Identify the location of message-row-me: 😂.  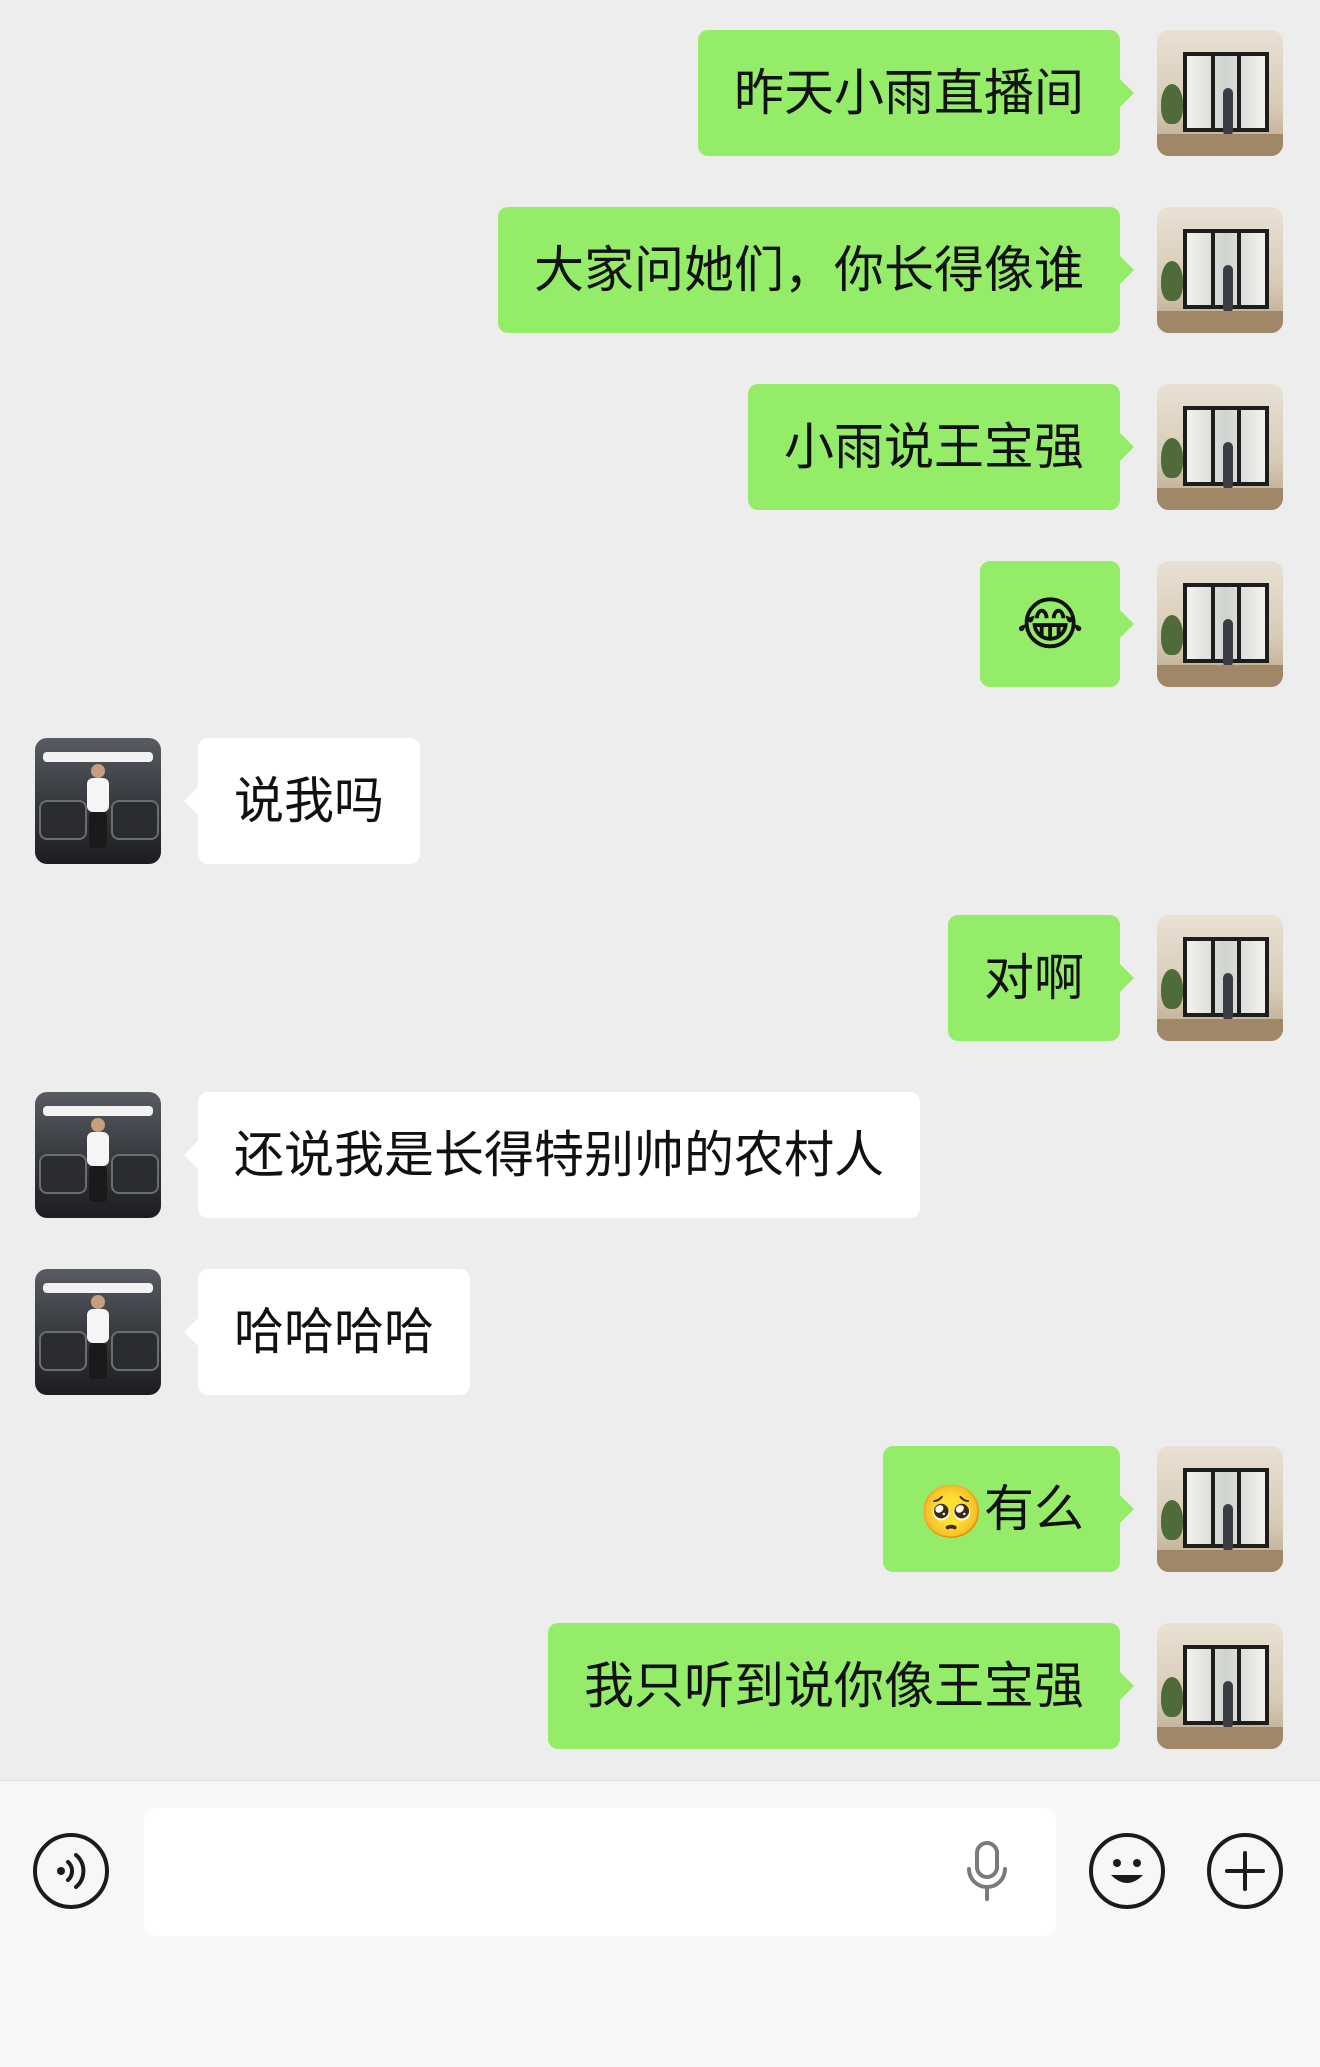
(660, 624).